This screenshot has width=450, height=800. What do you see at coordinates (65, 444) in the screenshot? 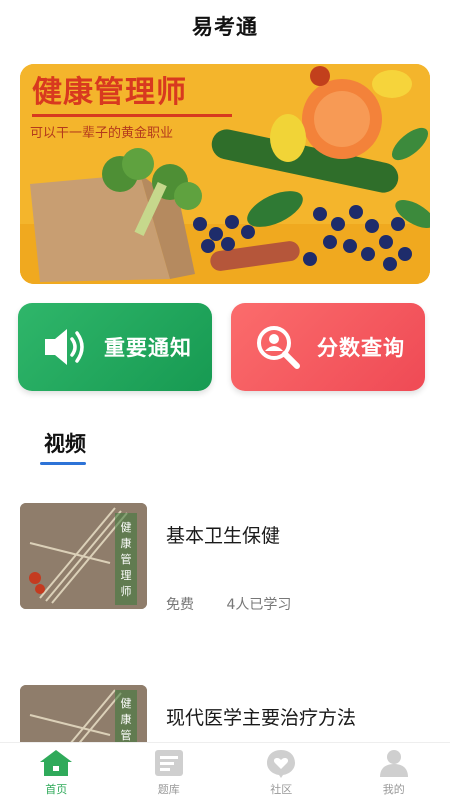
I see `video-section-title: 视频` at bounding box center [65, 444].